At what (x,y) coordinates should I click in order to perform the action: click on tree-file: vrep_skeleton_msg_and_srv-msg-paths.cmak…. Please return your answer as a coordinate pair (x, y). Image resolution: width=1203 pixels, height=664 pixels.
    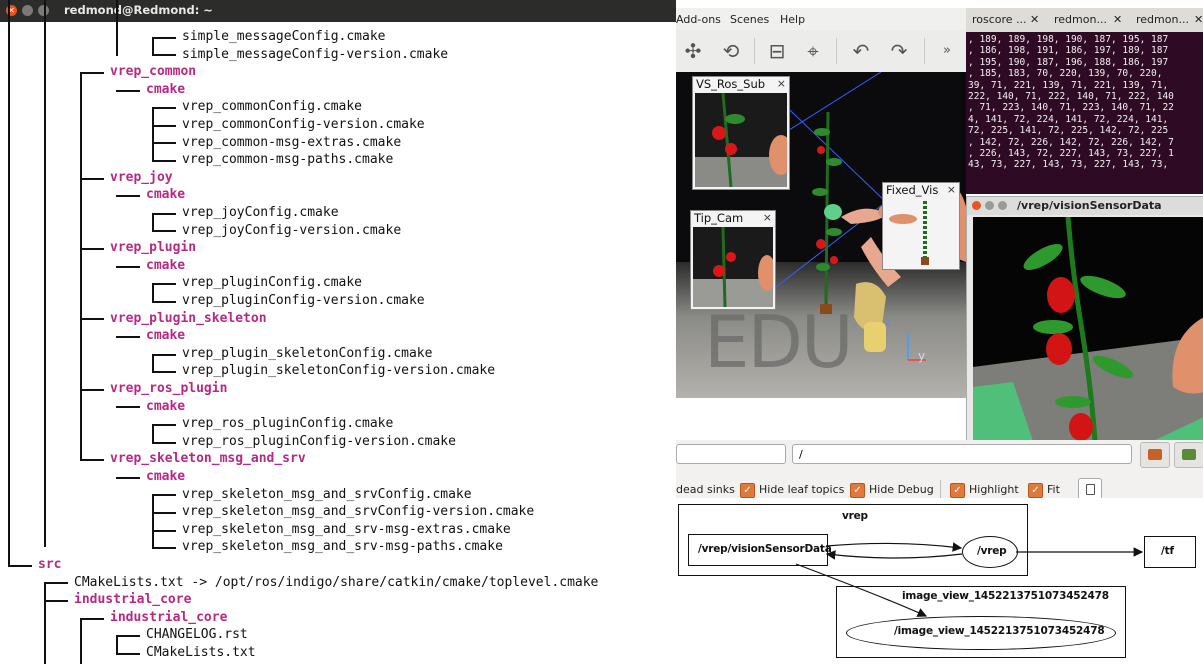
    Looking at the image, I should click on (342, 547).